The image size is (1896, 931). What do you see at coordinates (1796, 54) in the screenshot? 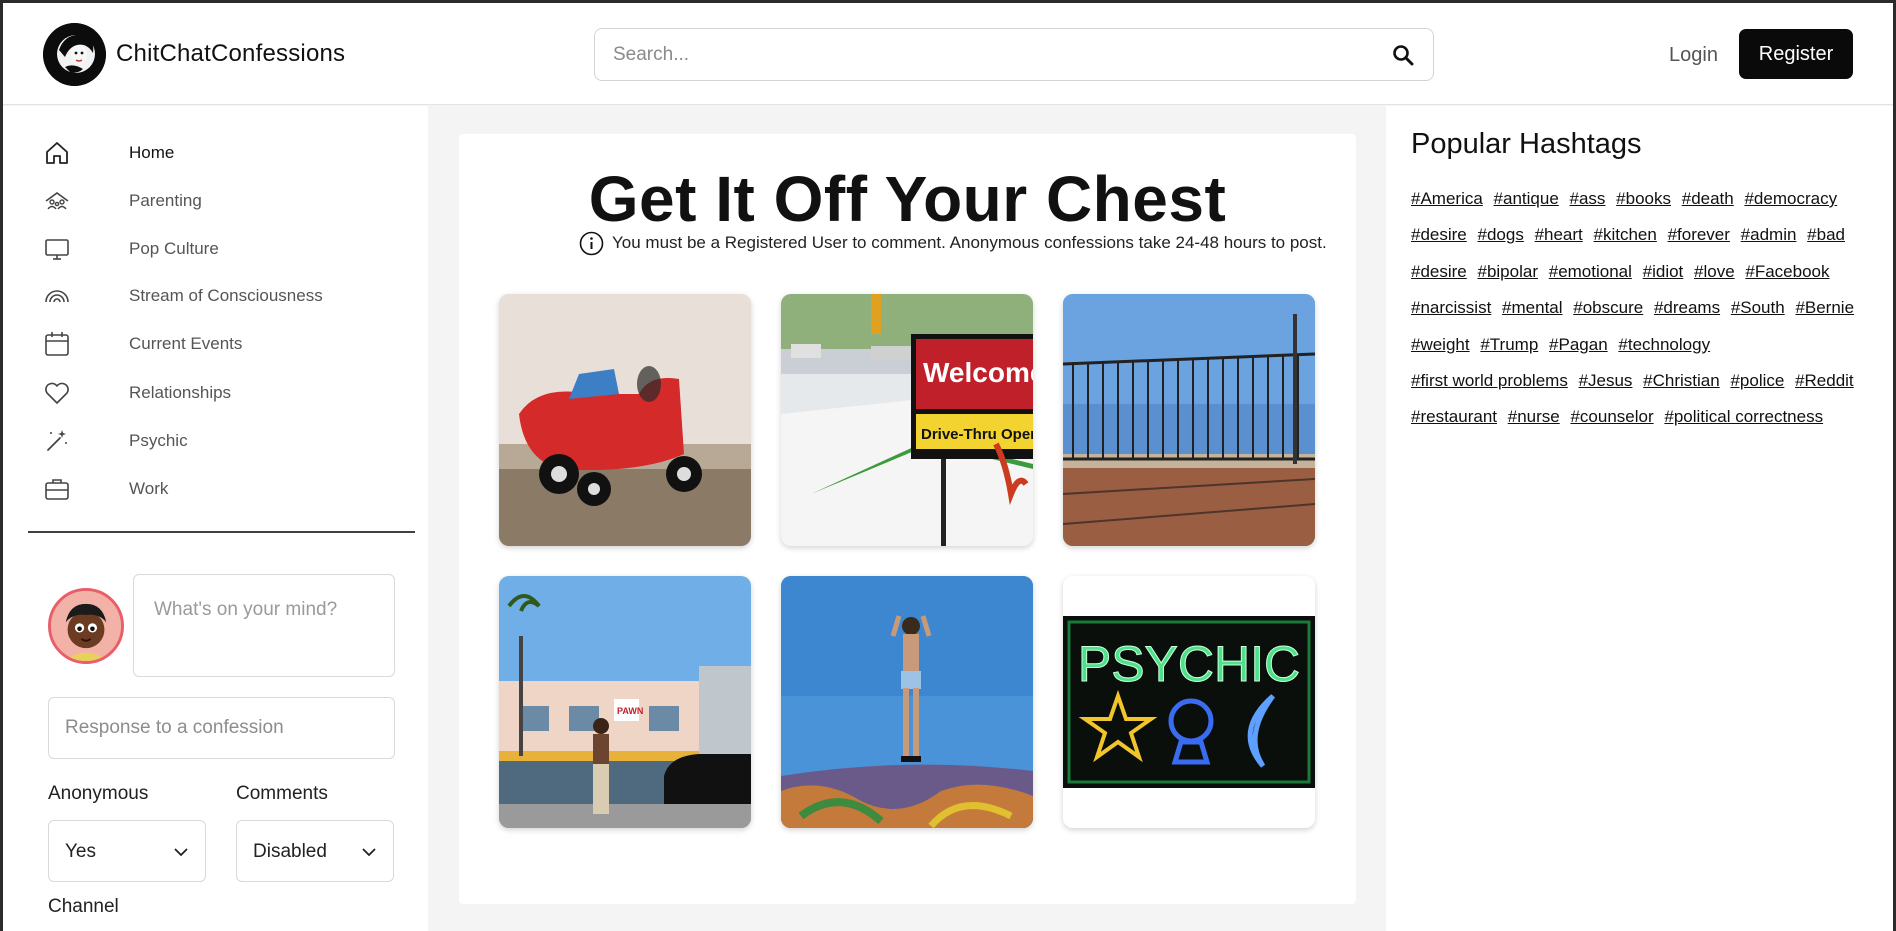
I see `register-button: Register` at bounding box center [1796, 54].